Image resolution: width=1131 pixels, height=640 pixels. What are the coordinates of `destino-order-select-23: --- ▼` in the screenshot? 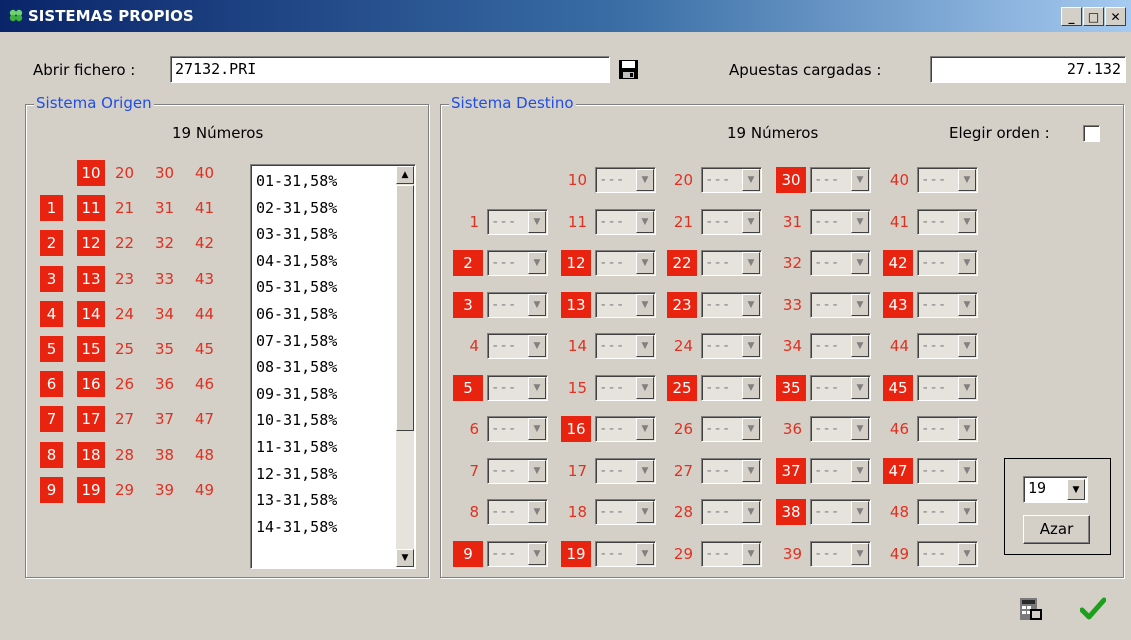 It's located at (731, 304).